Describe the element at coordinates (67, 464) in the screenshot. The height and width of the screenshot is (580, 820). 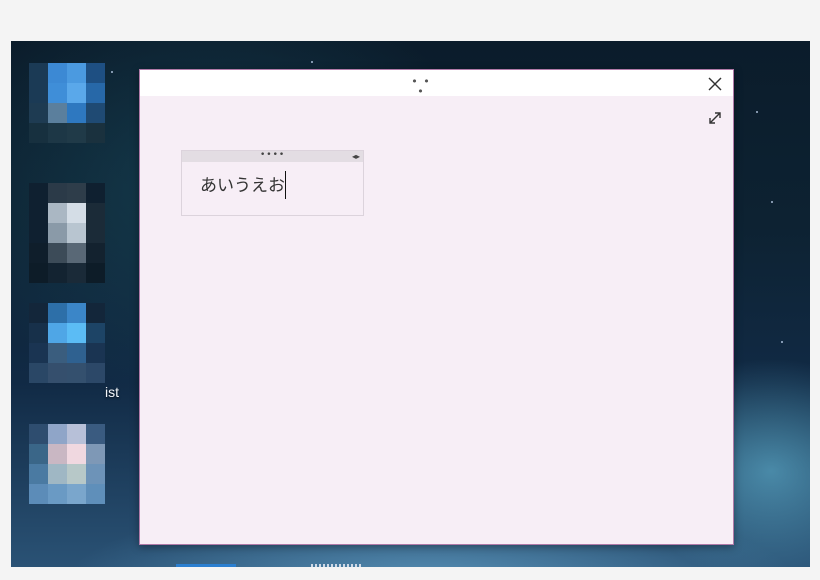
I see `pink-app-icon` at that location.